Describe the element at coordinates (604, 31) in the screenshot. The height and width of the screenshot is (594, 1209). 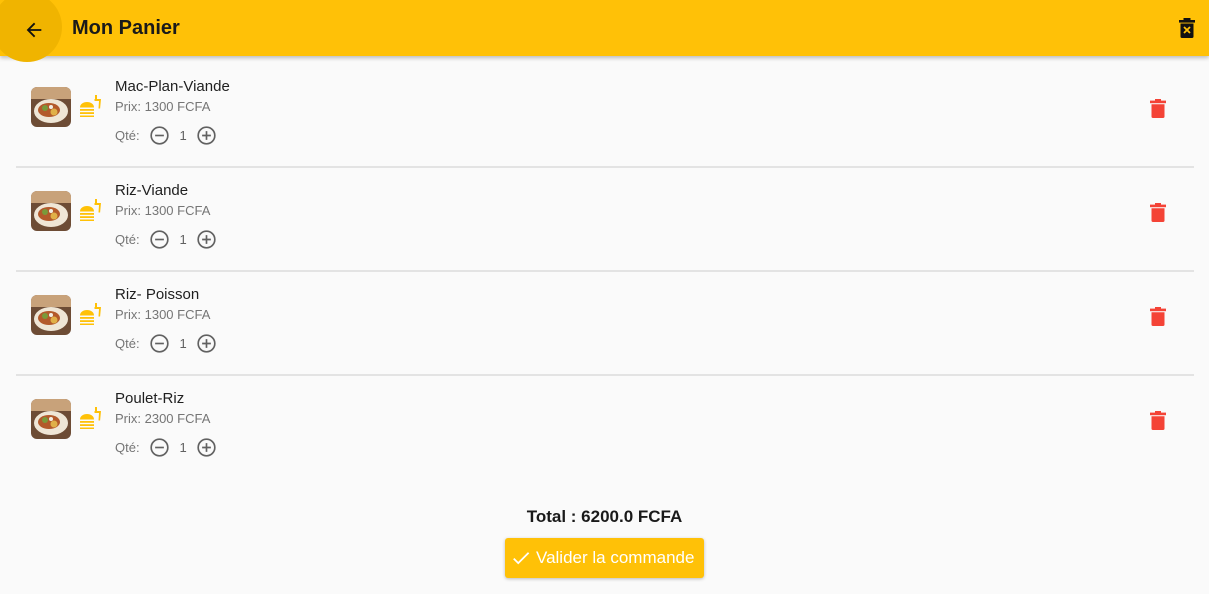
I see `app-bar: Mon Panier` at that location.